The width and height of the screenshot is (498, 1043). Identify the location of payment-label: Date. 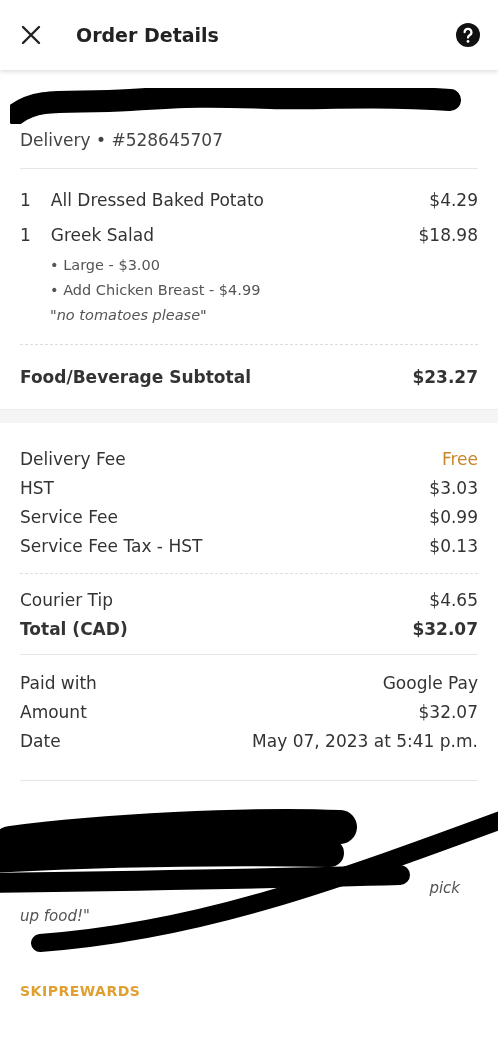
(40, 741).